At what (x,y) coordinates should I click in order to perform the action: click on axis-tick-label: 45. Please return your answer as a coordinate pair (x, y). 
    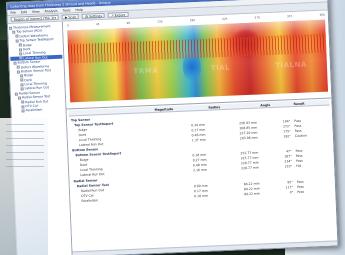
    Looking at the image, I should click on (97, 24).